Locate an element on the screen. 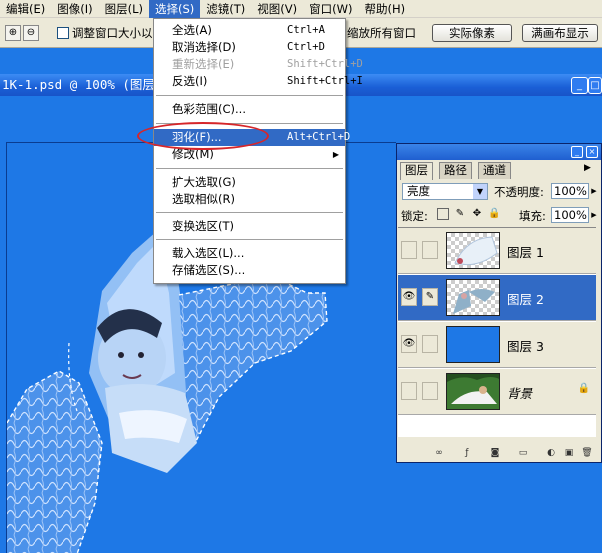 This screenshot has width=602, height=553. blend-mode-select: 亮度 ▼ is located at coordinates (445, 191).